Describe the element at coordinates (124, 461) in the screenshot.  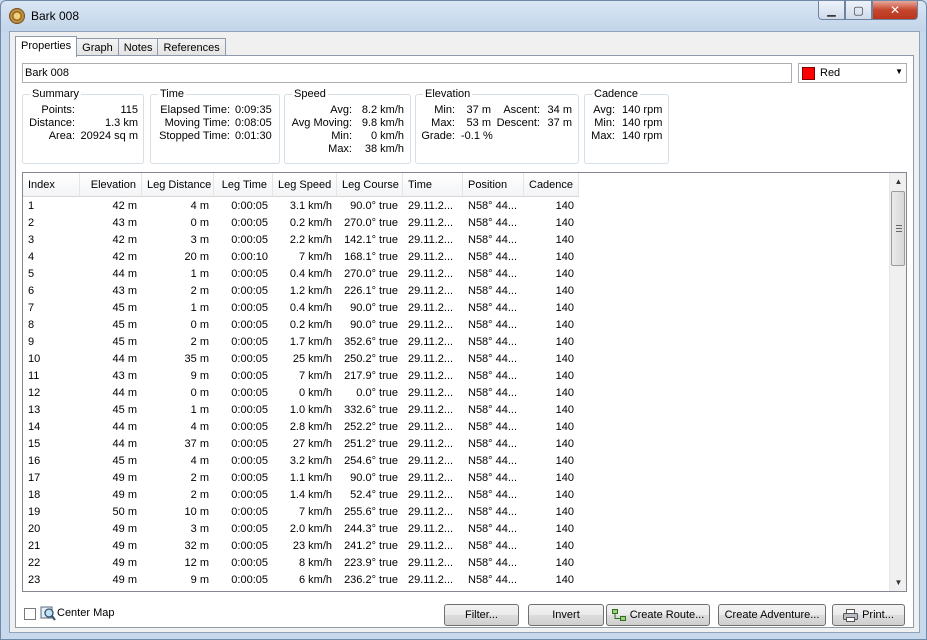
I see `cell-elevation: 45 m` at that location.